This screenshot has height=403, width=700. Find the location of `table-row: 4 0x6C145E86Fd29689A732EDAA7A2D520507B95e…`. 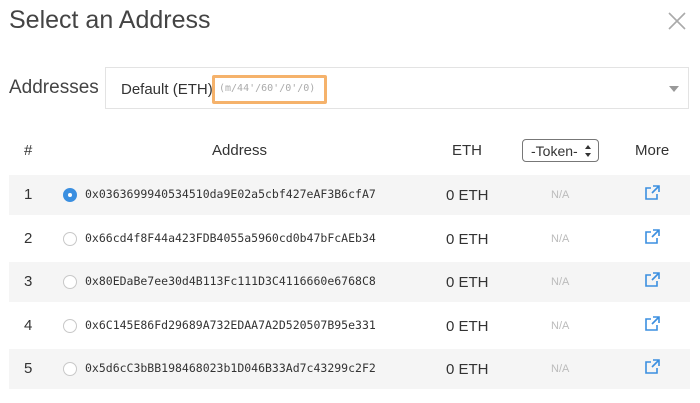

table-row: 4 0x6C145E86Fd29689A732EDAA7A2D520507B95e… is located at coordinates (349, 326).